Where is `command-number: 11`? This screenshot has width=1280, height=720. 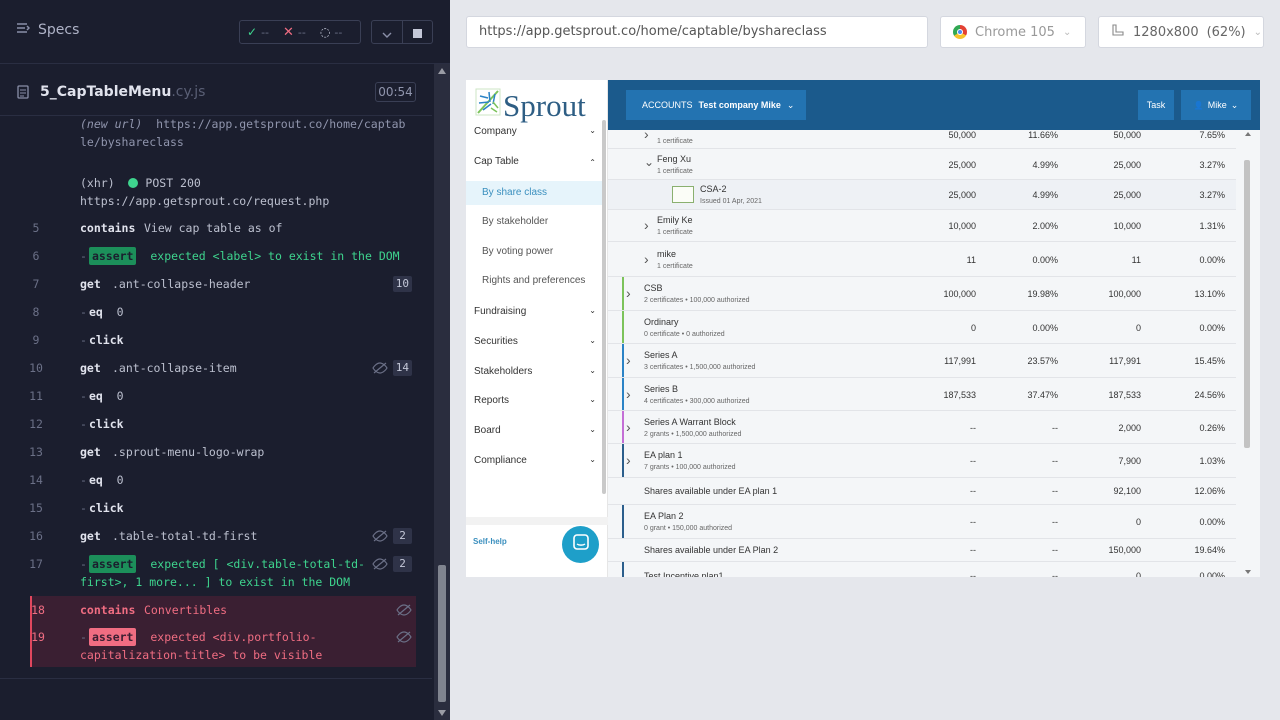 command-number: 11 is located at coordinates (36, 396).